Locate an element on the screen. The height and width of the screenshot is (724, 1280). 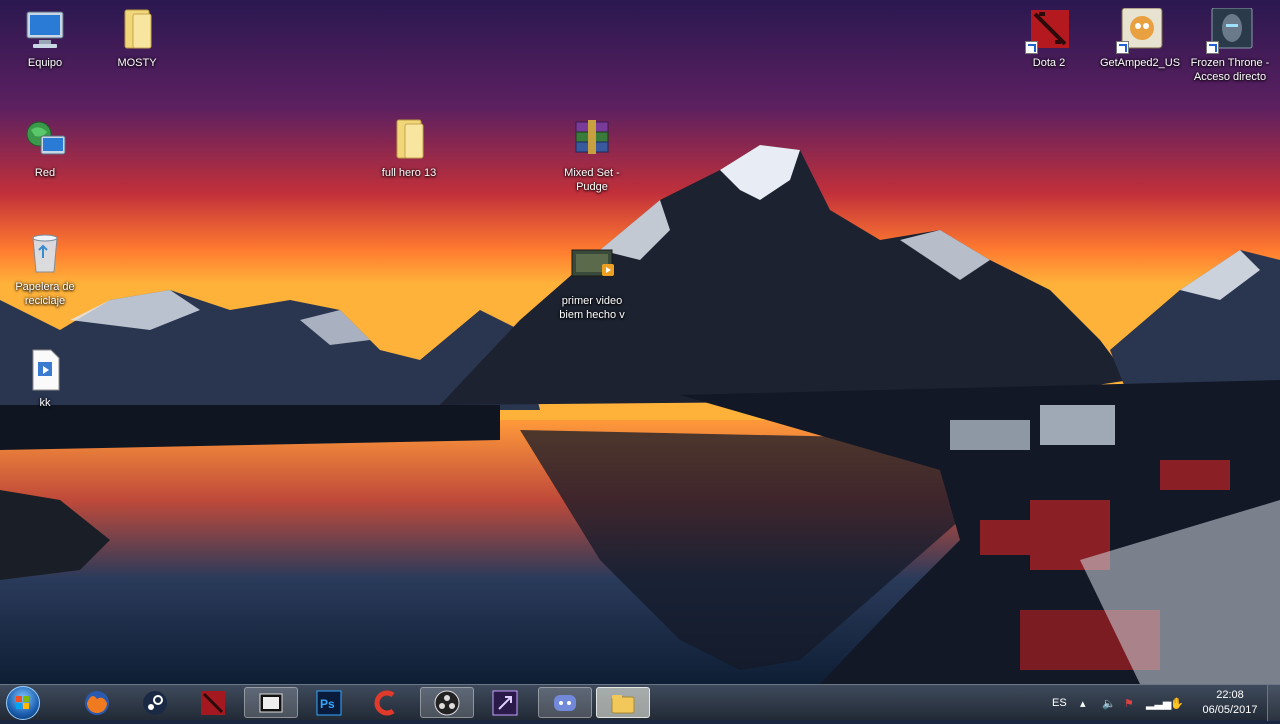
taskbar: Ps ES ▴ 🔈 ⚑ ▂▃▅ ✋ 22:08 06/05/2017 is located at coordinates (640, 702).